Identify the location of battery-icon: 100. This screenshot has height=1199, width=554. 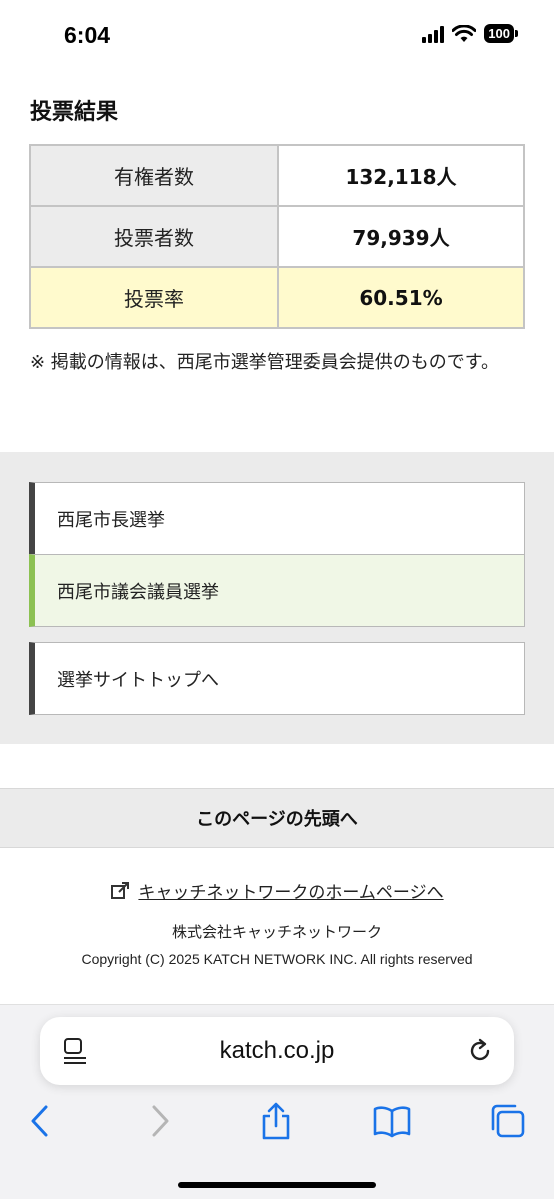
(501, 33).